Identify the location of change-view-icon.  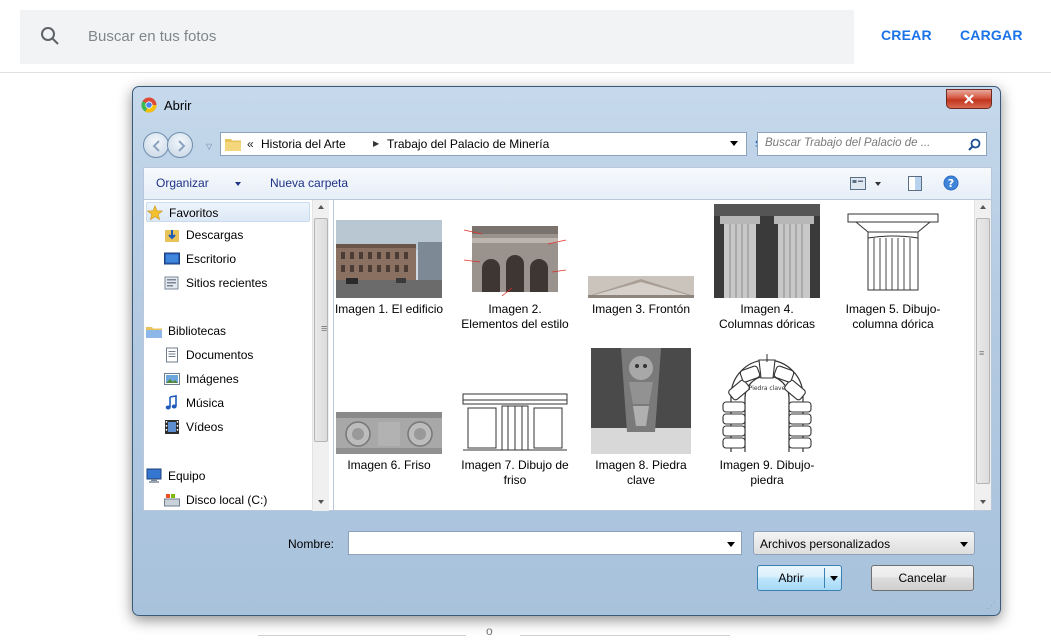
(858, 183).